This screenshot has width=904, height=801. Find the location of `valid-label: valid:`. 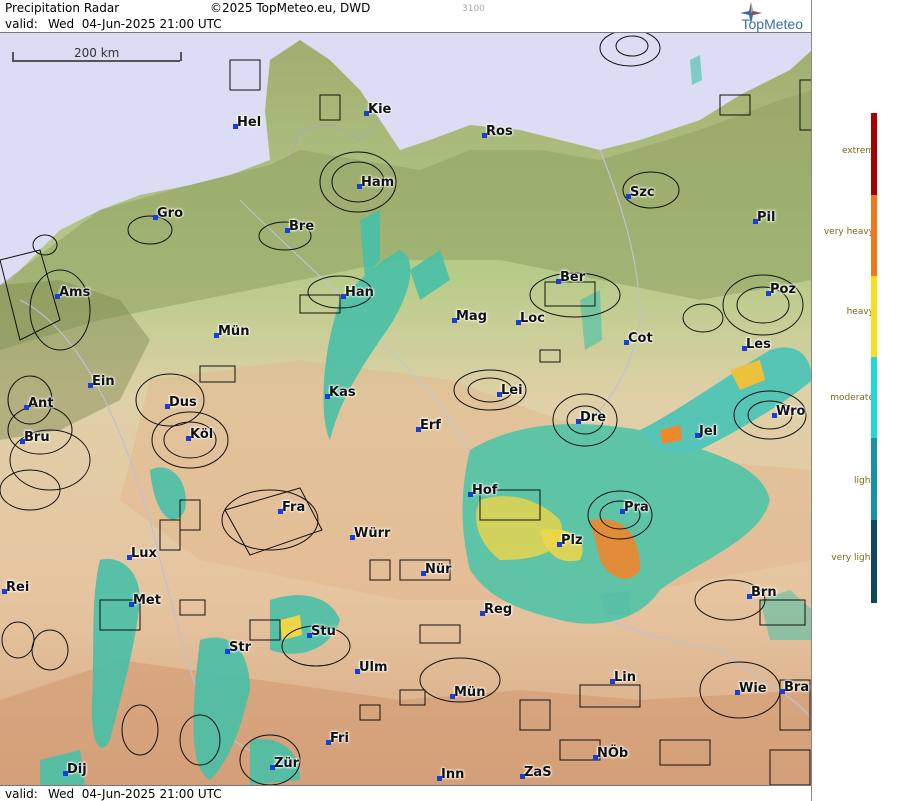

valid-label: valid: is located at coordinates (21, 24).